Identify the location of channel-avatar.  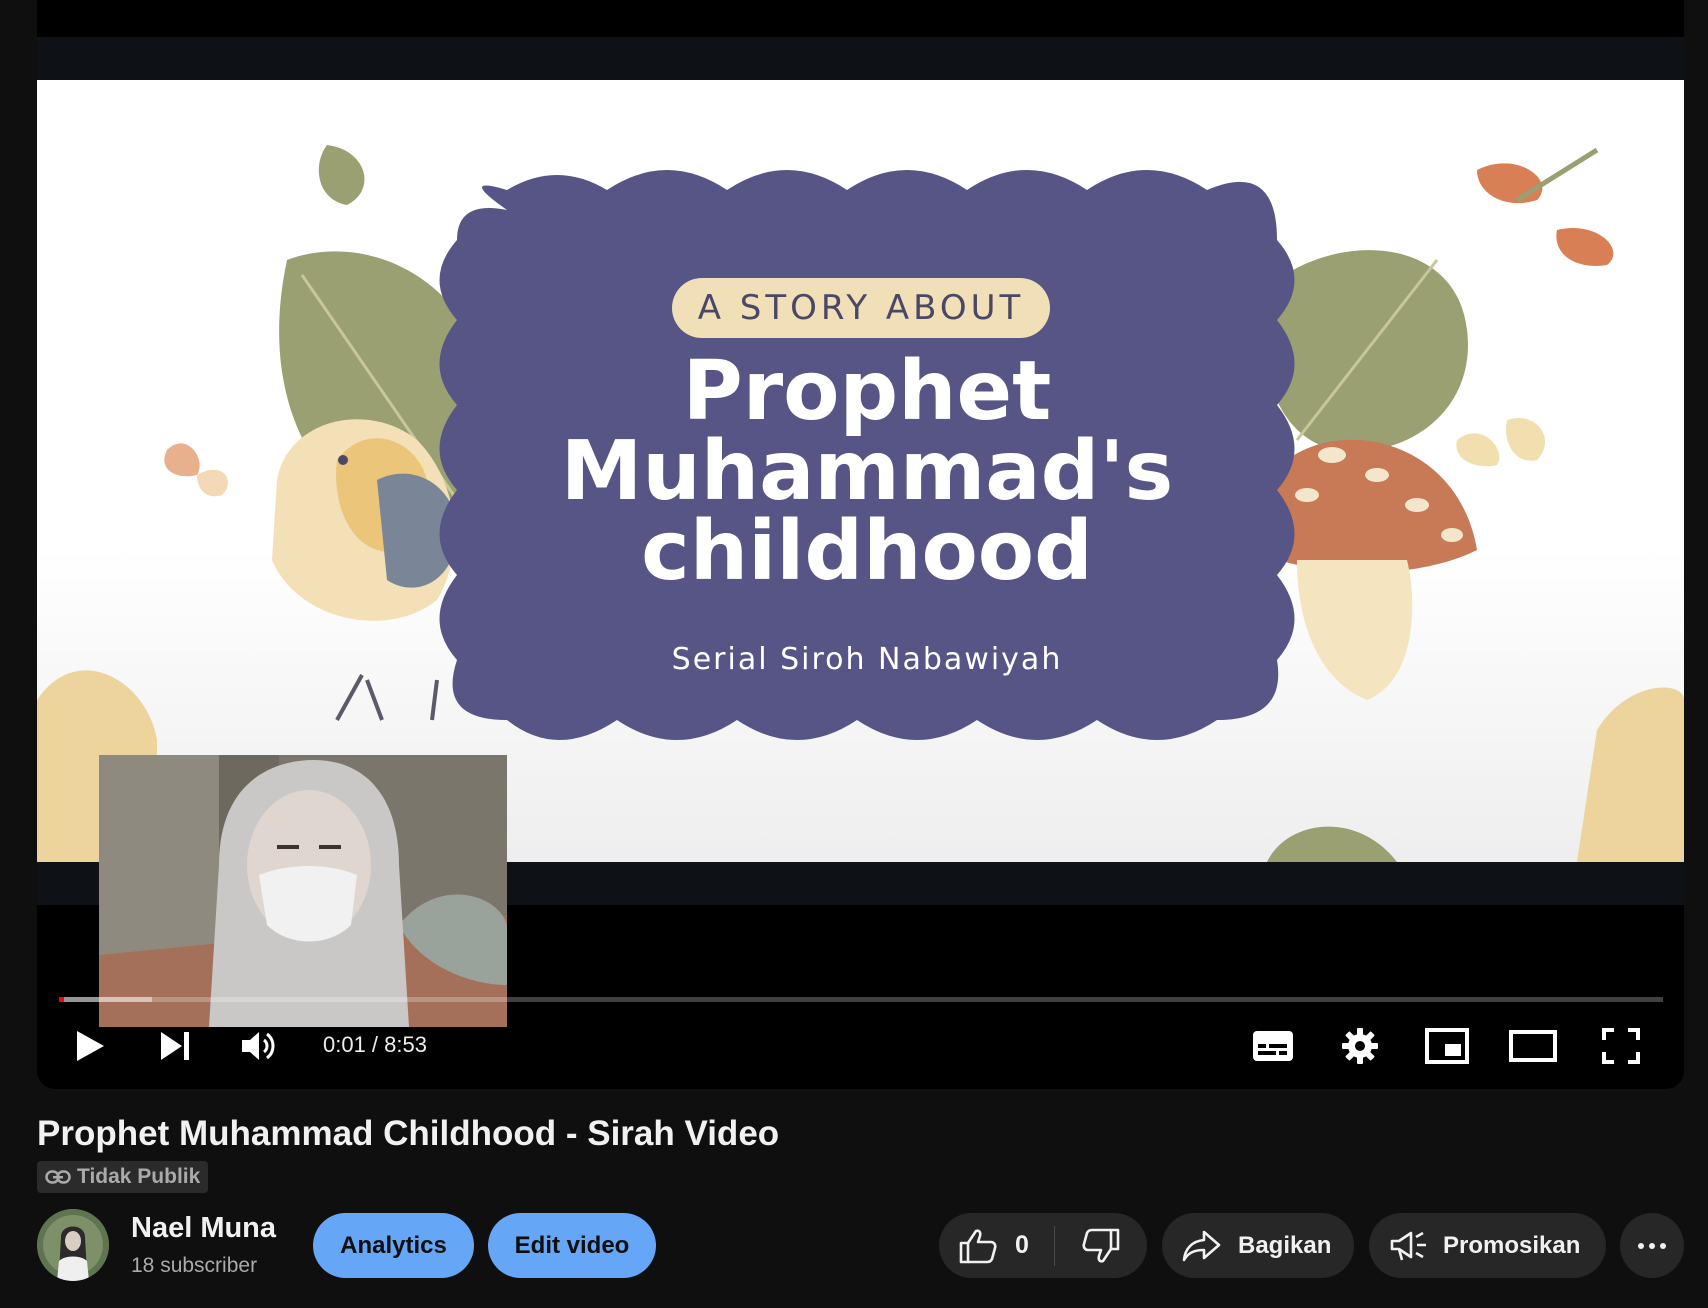
(73, 1245).